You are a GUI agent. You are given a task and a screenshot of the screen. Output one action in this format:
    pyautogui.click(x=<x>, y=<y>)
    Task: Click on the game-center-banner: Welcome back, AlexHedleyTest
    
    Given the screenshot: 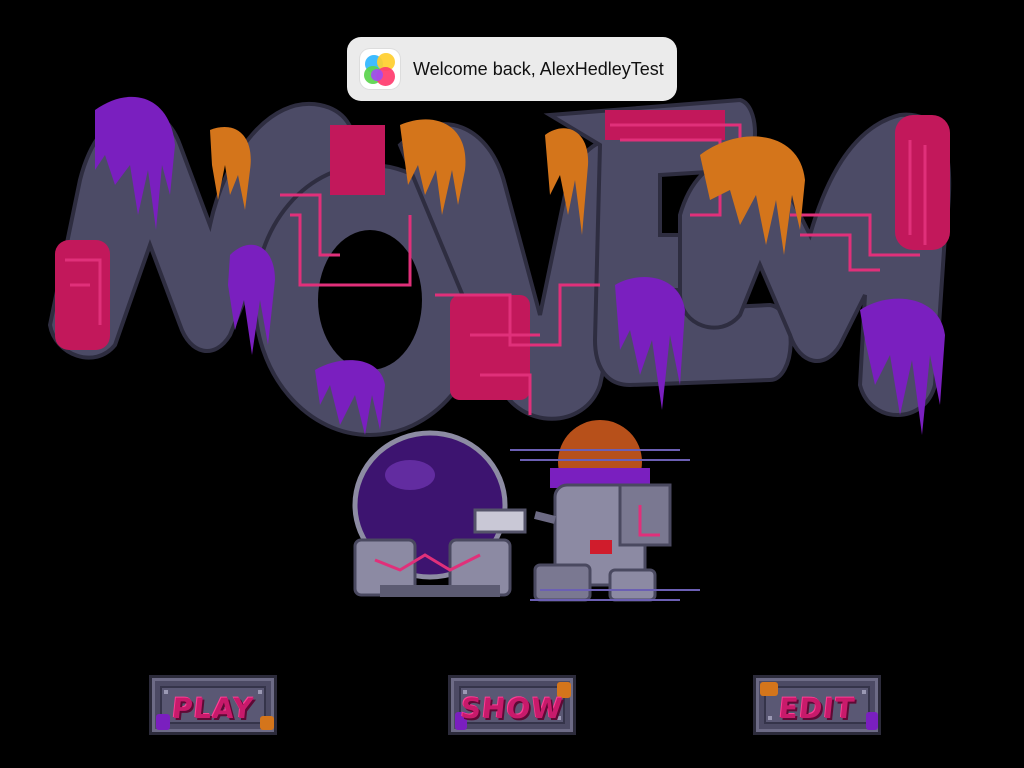 What is the action you would take?
    pyautogui.click(x=512, y=69)
    